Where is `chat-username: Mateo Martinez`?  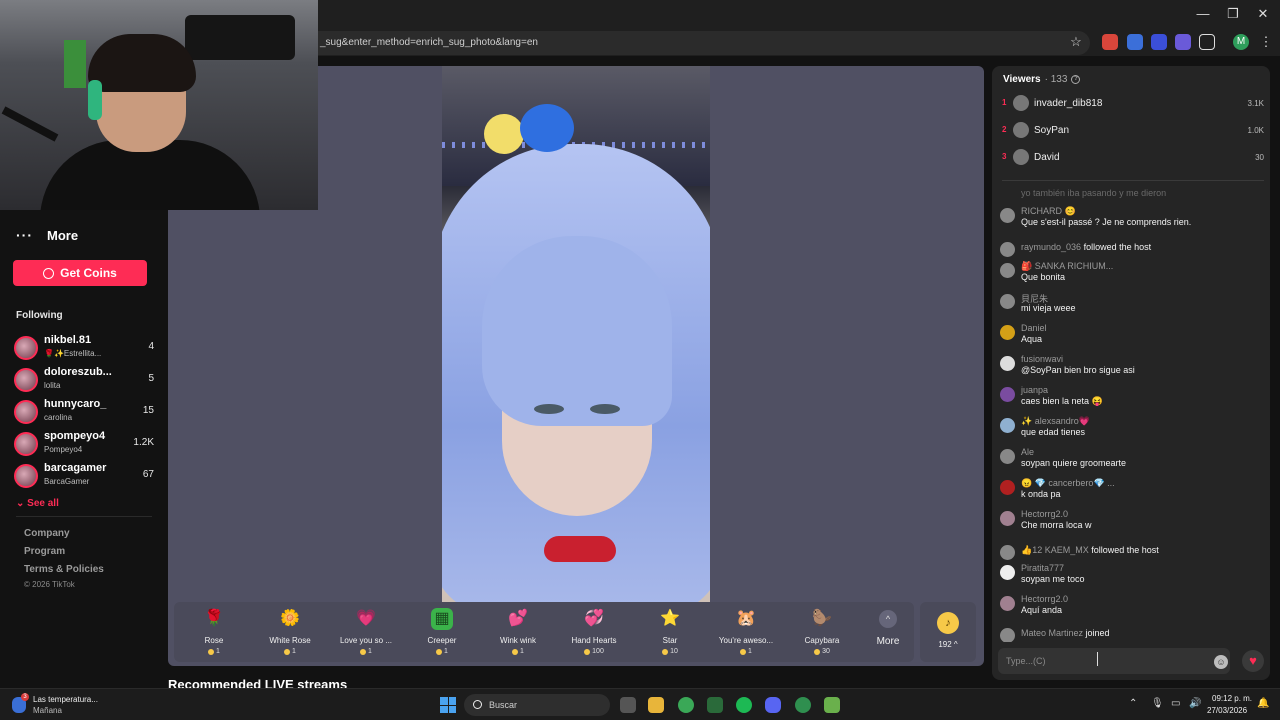
chat-username: Mateo Martinez is located at coordinates (1052, 633).